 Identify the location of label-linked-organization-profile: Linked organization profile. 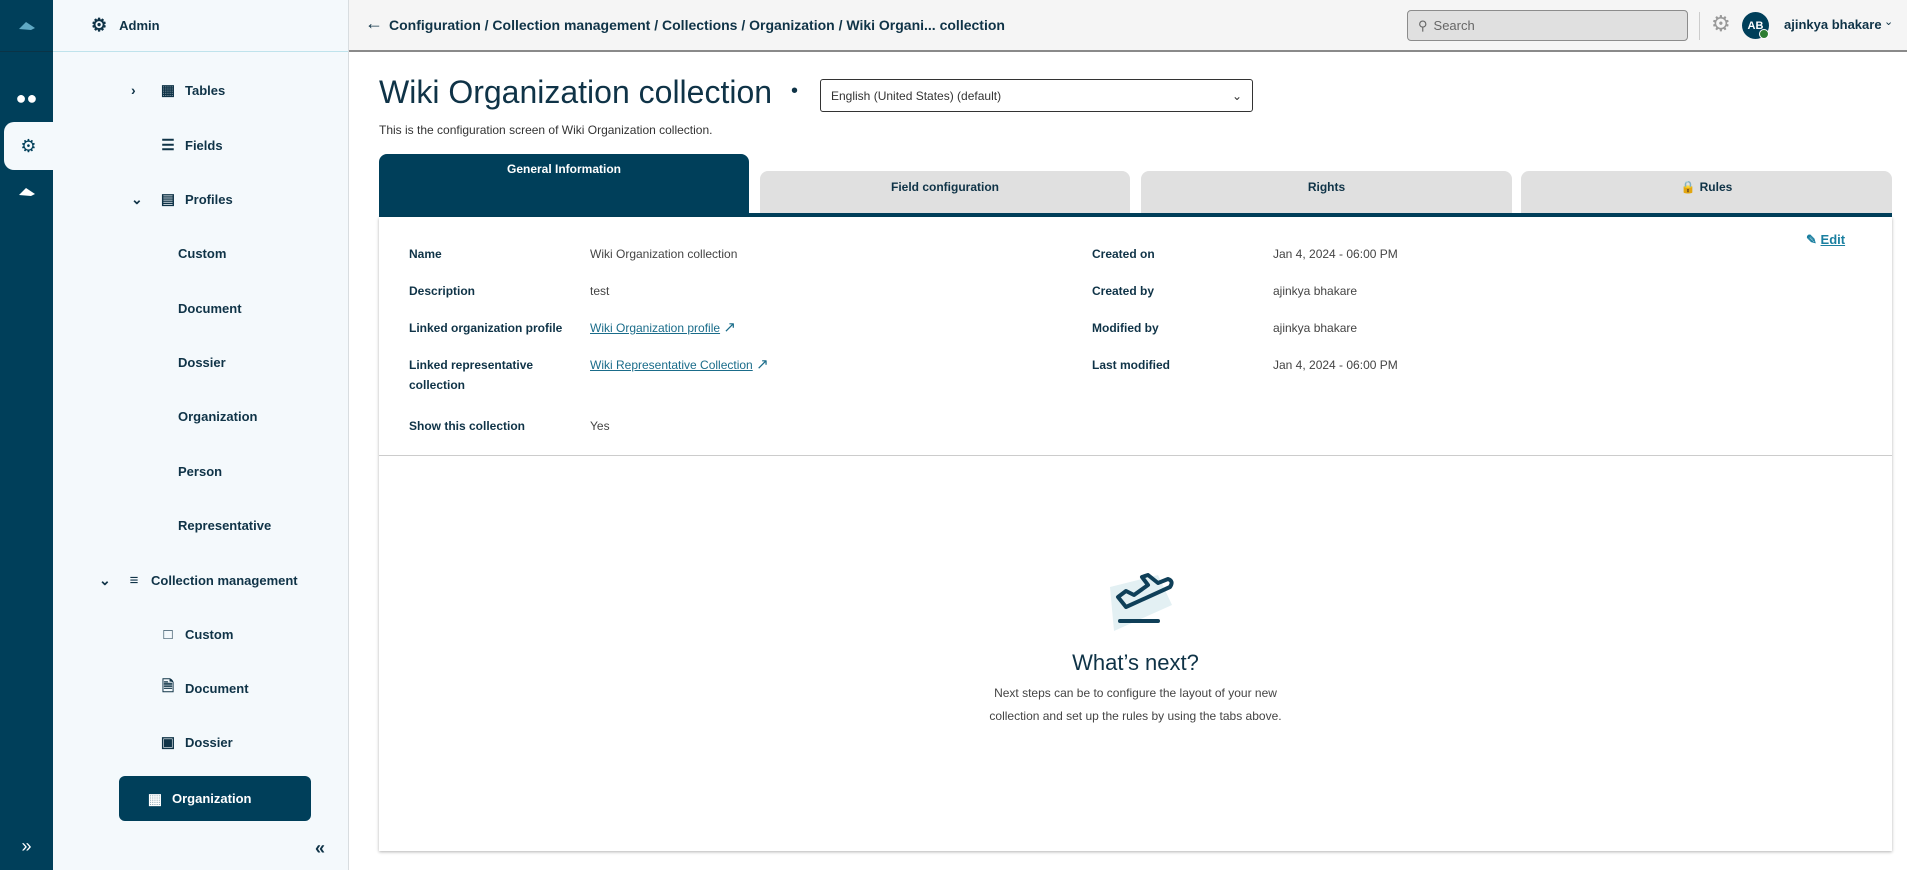
(486, 328).